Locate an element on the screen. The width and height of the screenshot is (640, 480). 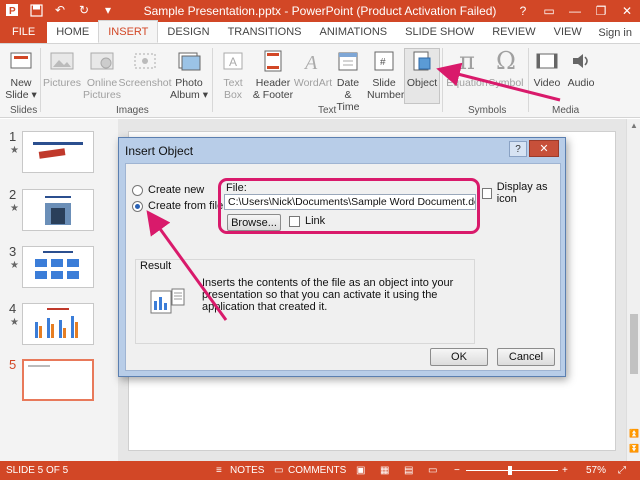
zoom-level: 57% is located at coordinates (596, 470).